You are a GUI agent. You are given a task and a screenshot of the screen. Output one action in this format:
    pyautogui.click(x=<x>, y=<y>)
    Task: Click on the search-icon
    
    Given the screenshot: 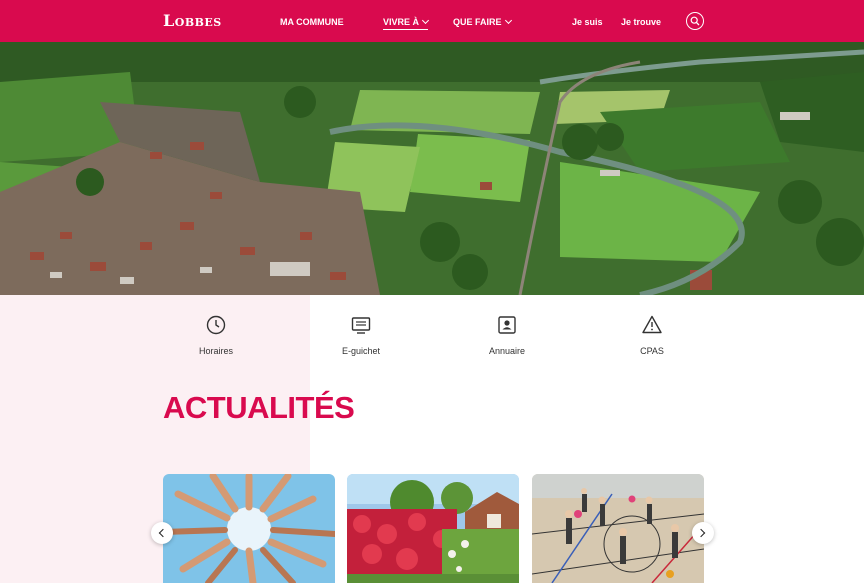 What is the action you would take?
    pyautogui.click(x=695, y=21)
    